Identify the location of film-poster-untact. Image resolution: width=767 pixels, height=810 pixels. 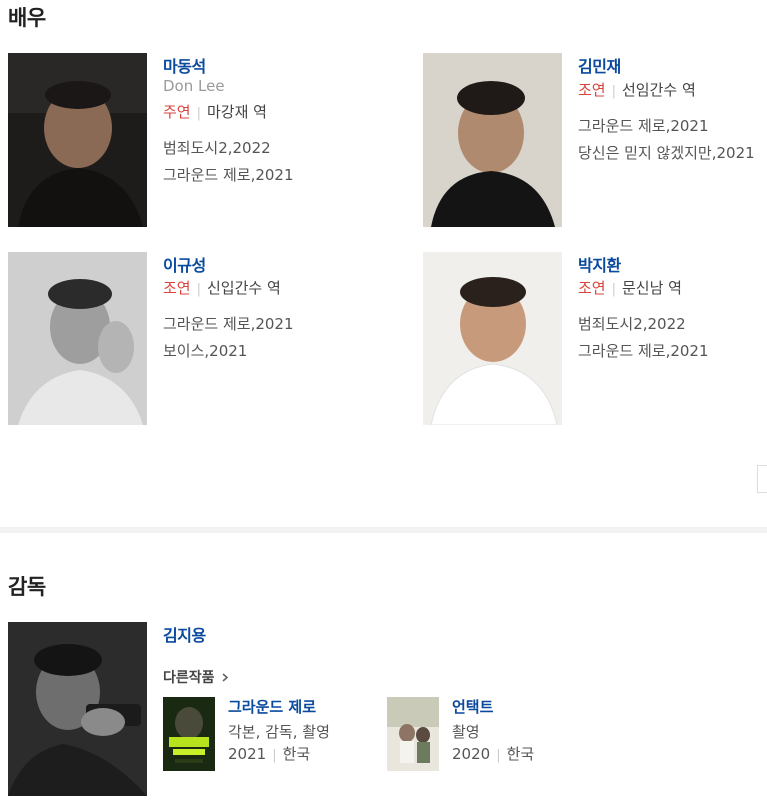
(413, 734).